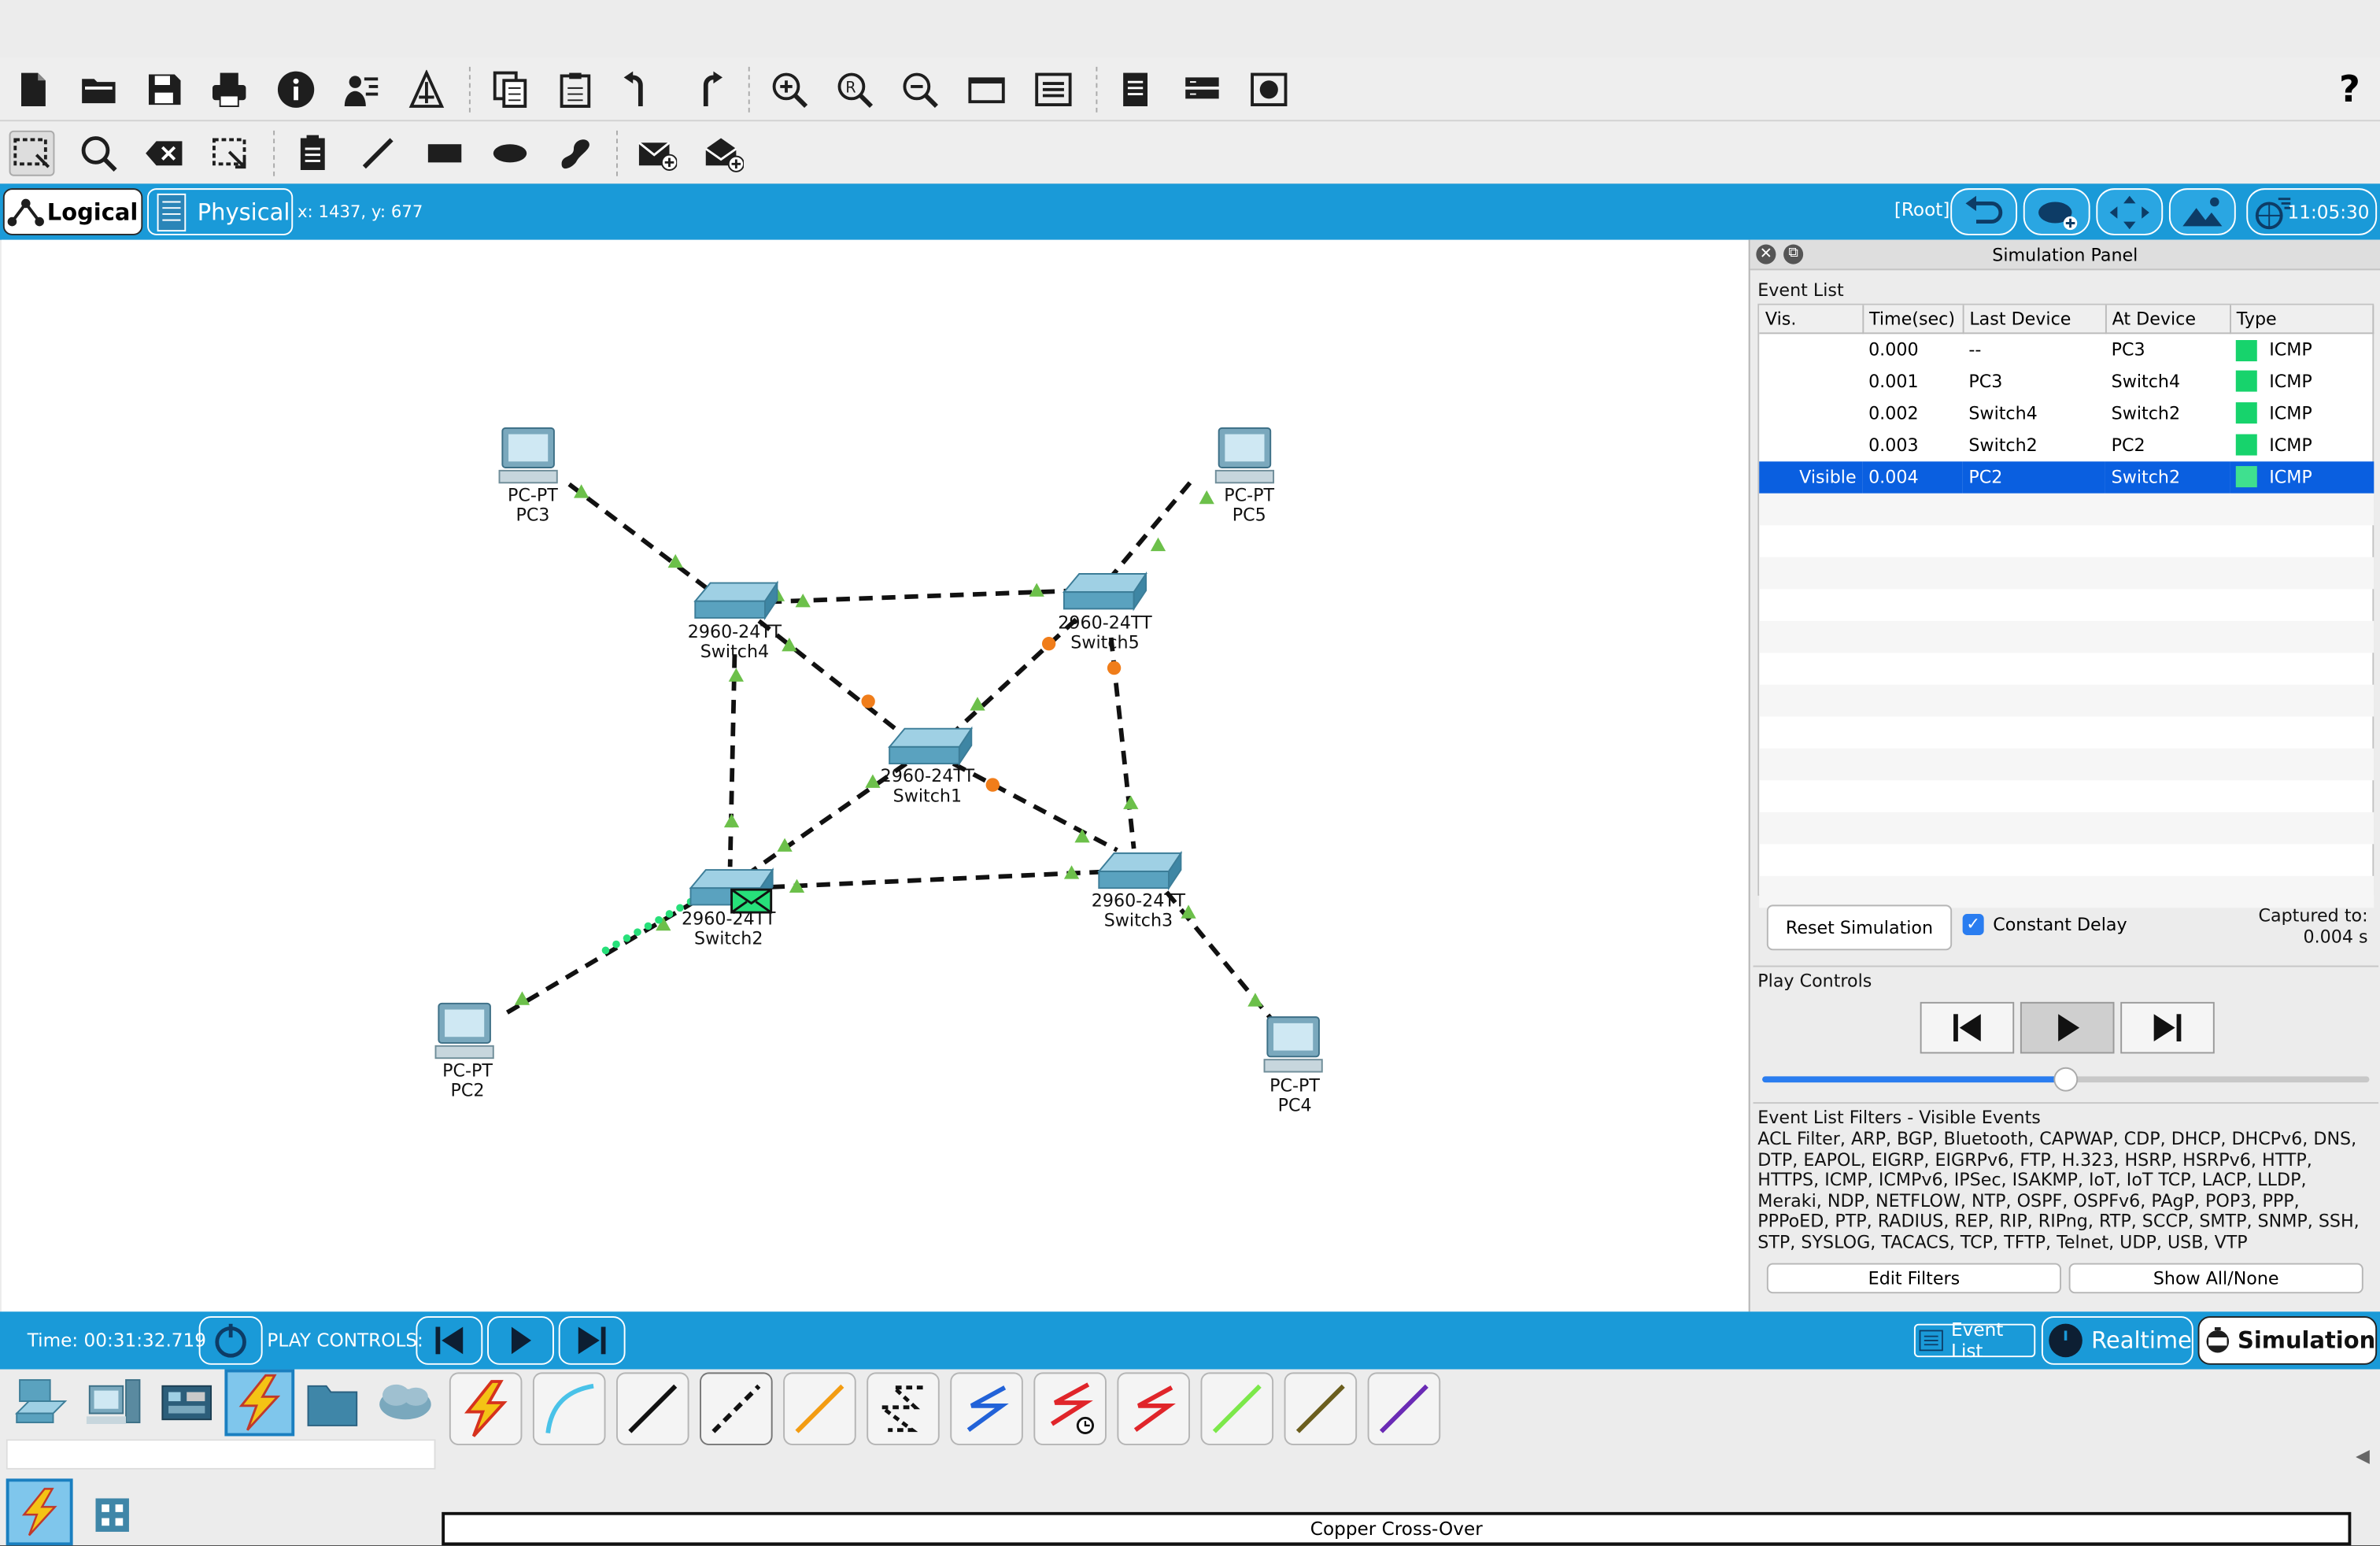  What do you see at coordinates (640, 90) in the screenshot?
I see `undo-icon` at bounding box center [640, 90].